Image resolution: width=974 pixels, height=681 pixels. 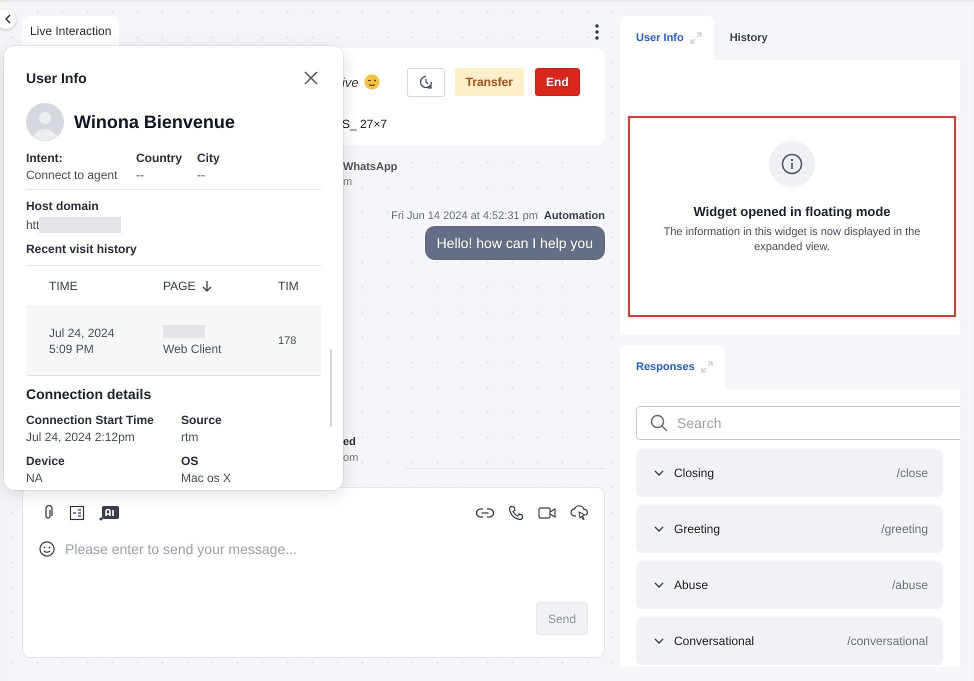 What do you see at coordinates (749, 38) in the screenshot?
I see `tab: History` at bounding box center [749, 38].